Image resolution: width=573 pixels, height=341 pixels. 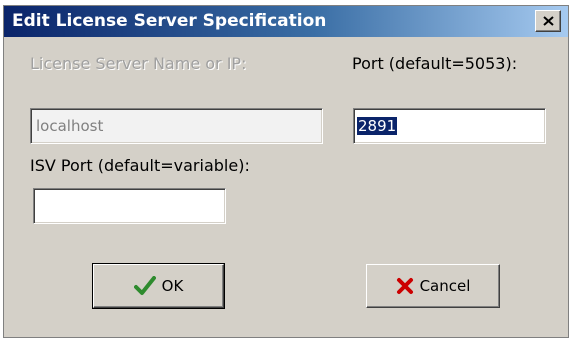 I want to click on close-button, so click(x=548, y=21).